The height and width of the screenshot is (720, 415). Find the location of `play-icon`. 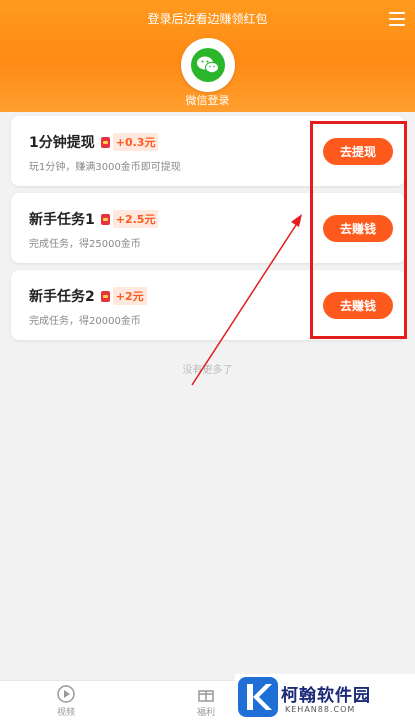

play-icon is located at coordinates (66, 694).